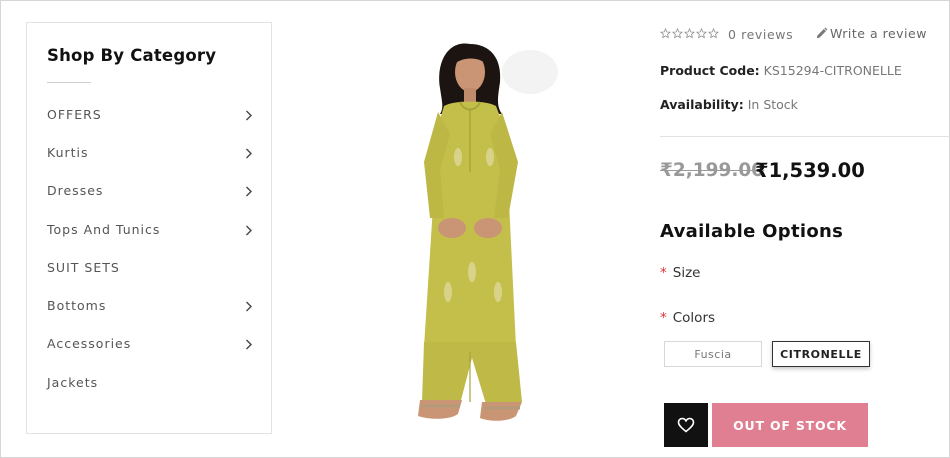  Describe the element at coordinates (150, 344) in the screenshot. I see `sidebar-item-accessories: Accessories` at that location.